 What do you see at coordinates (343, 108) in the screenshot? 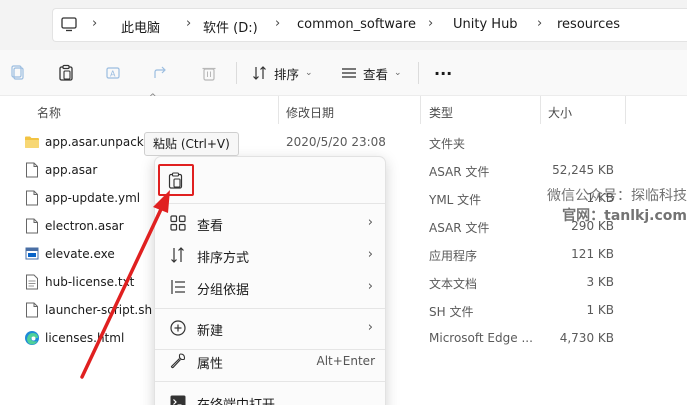
I see `column-headers: ^ 名称 修改日期 类型 大小` at bounding box center [343, 108].